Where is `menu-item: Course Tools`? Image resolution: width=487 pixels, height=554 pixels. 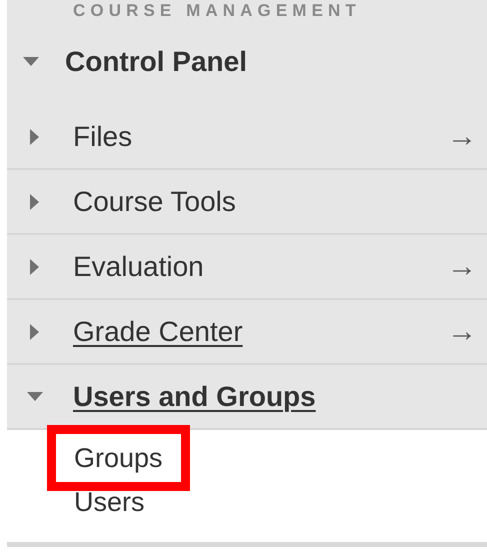 menu-item: Course Tools is located at coordinates (154, 201).